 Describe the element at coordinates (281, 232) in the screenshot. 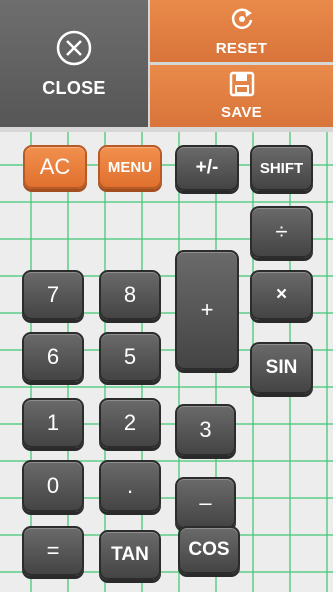

I see `divide-key: ÷` at that location.